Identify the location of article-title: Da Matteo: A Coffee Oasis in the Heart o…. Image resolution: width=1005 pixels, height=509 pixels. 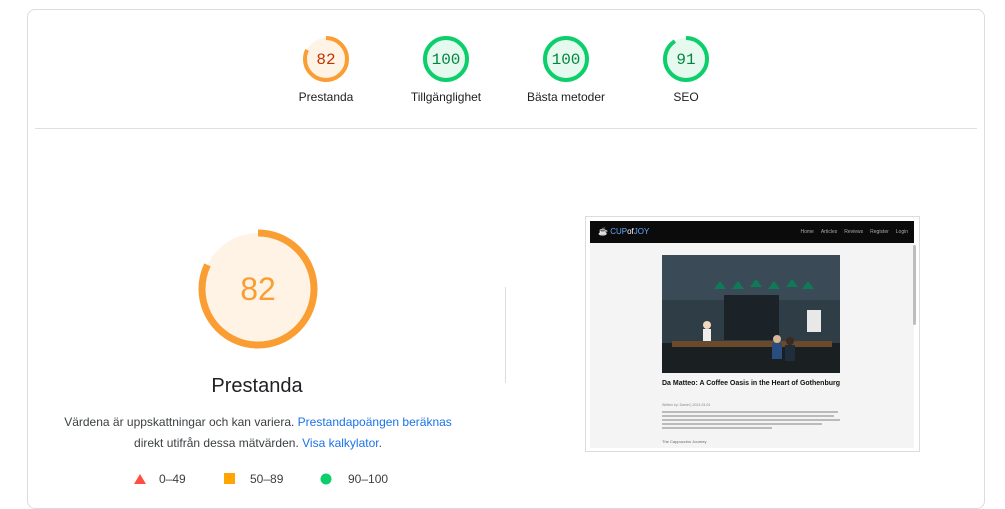
(751, 383).